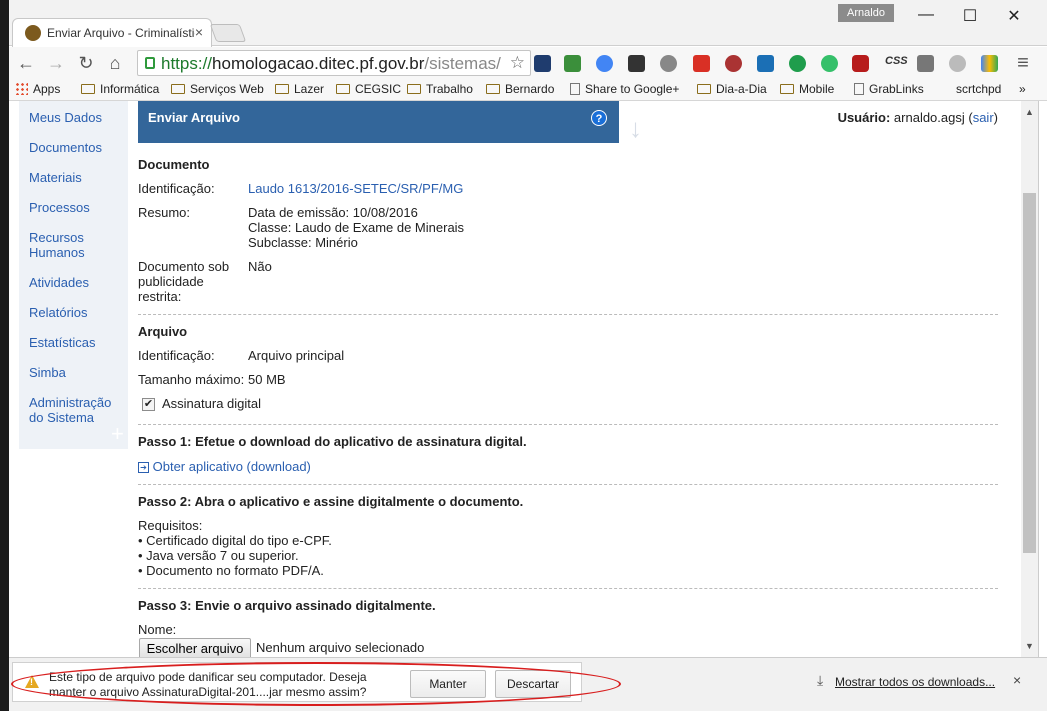 This screenshot has width=1047, height=711. I want to click on bookmark-scrtchpd: scrtchpd, so click(978, 89).